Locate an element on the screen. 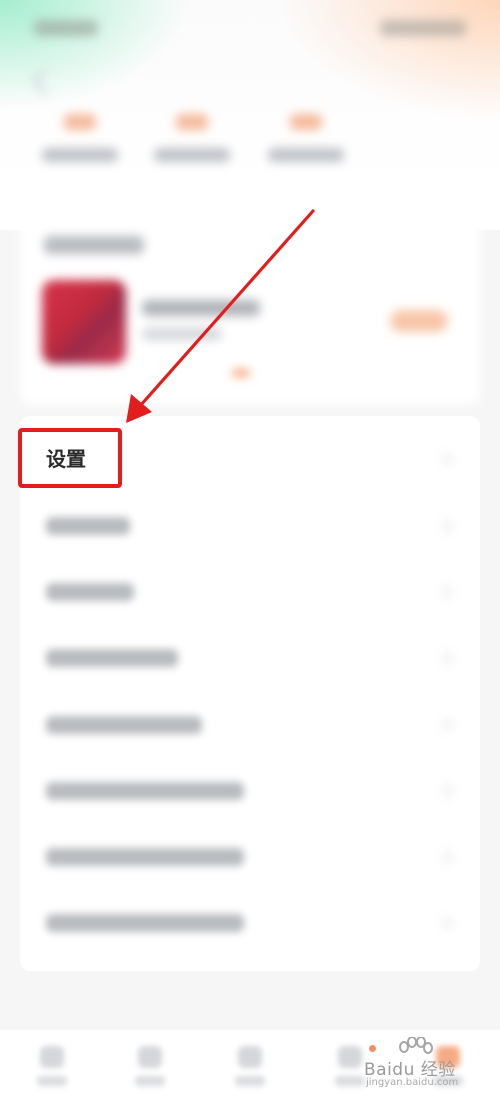 This screenshot has height=1105, width=500. watermark-url: jingyan.baidu.com is located at coordinates (412, 1082).